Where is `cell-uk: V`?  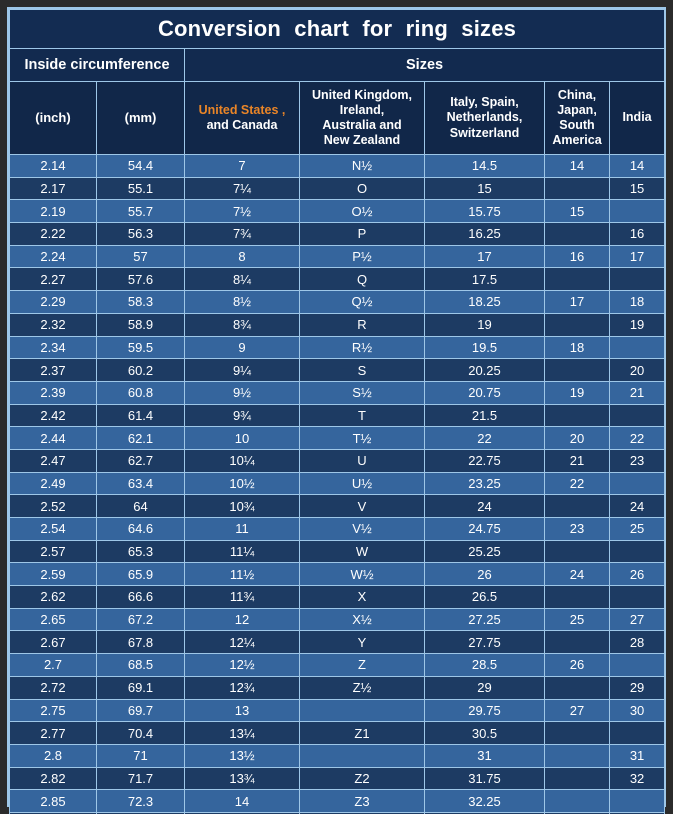
cell-uk: V is located at coordinates (362, 506).